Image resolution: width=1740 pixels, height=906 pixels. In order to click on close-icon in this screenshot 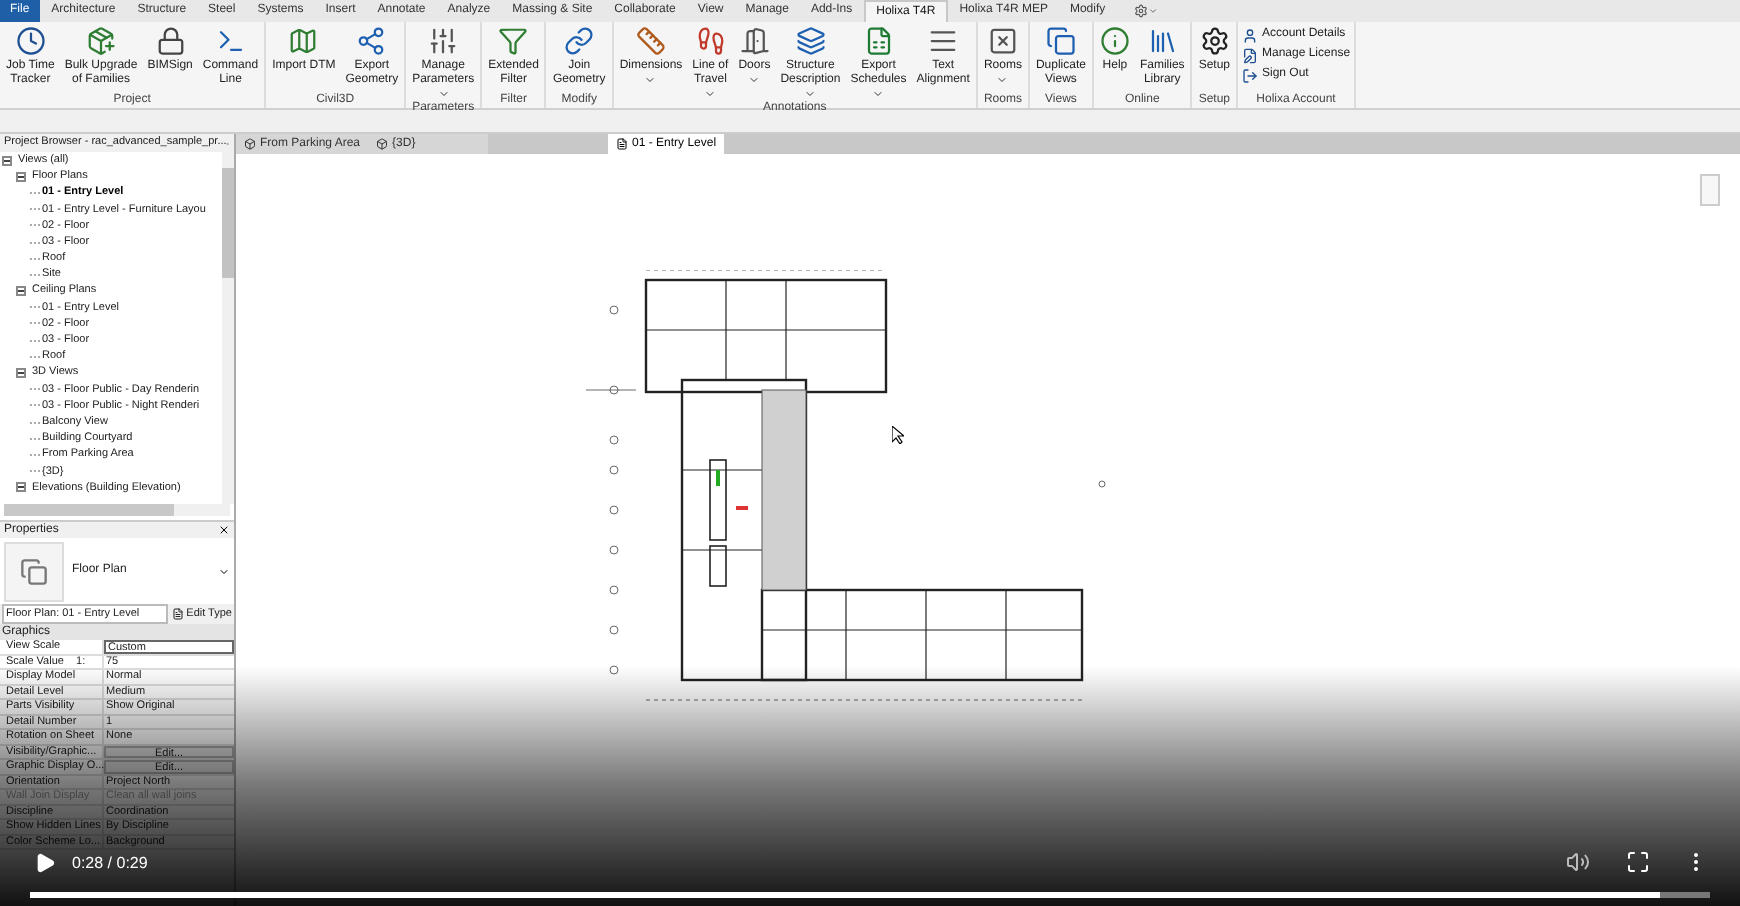, I will do `click(224, 530)`.